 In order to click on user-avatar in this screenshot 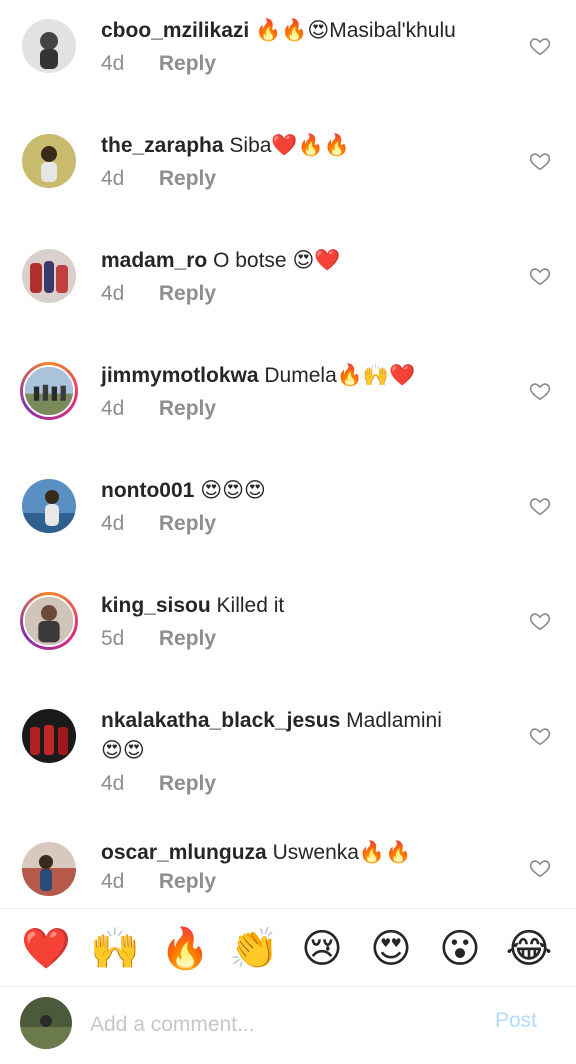, I will do `click(46, 1023)`.